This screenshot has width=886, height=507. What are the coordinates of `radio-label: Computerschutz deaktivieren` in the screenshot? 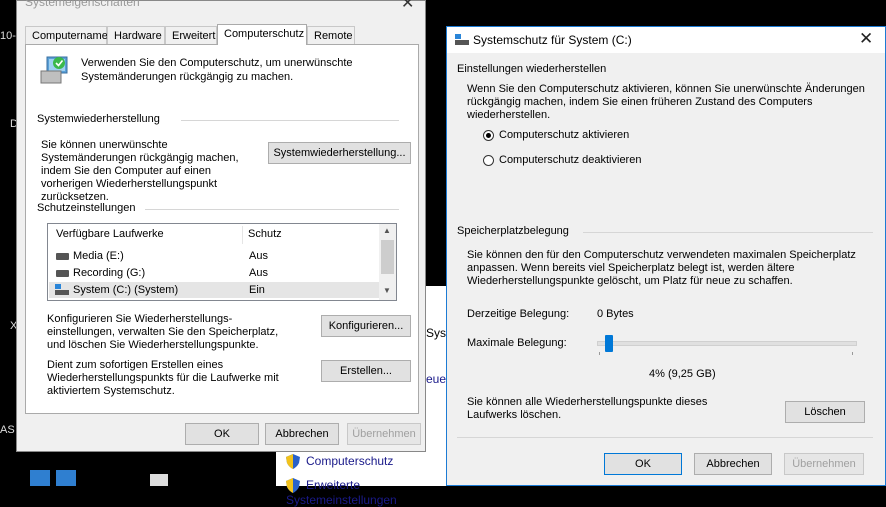 It's located at (570, 160).